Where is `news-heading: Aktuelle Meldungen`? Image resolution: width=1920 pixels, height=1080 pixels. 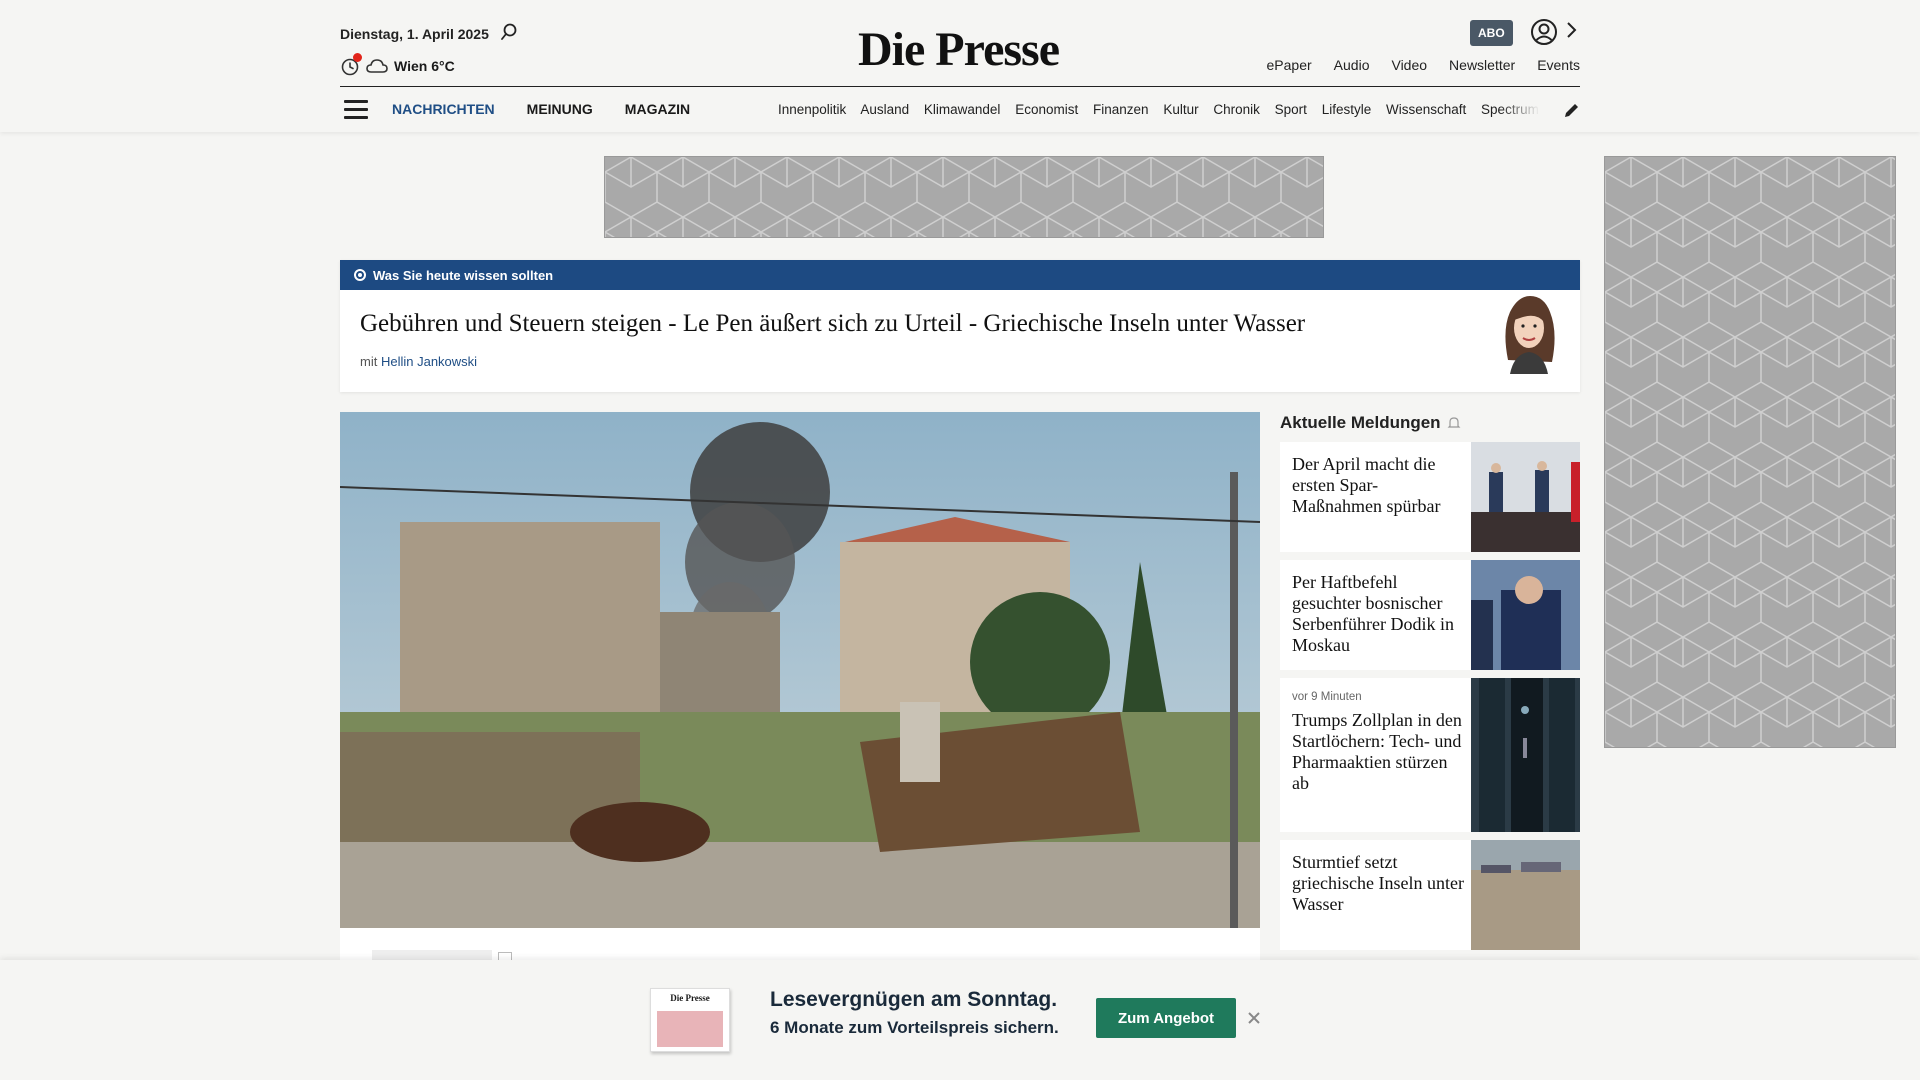 news-heading: Aktuelle Meldungen is located at coordinates (1370, 423).